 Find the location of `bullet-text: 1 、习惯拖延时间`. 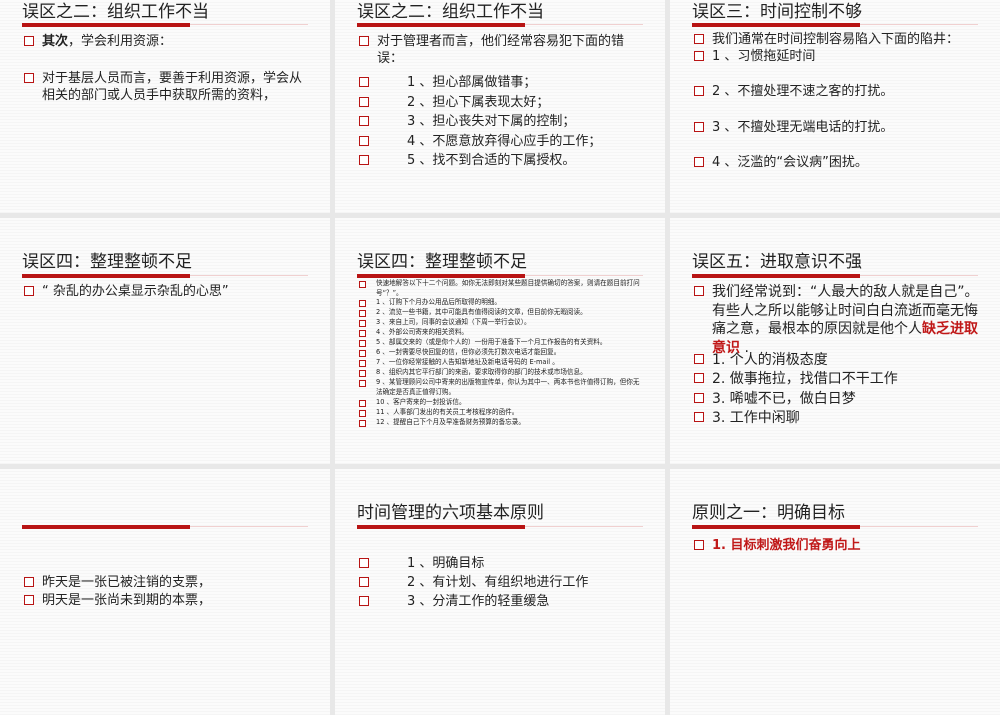

bullet-text: 1 、习惯拖延时间 is located at coordinates (846, 56).